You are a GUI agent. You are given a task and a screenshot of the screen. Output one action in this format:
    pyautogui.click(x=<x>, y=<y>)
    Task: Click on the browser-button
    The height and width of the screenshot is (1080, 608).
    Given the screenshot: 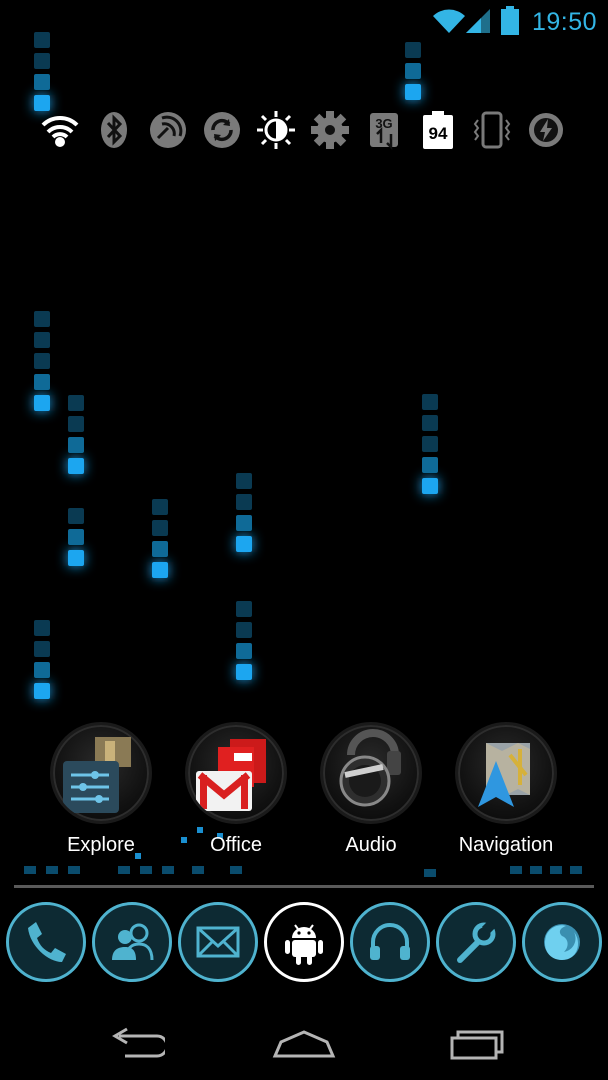 What is the action you would take?
    pyautogui.click(x=562, y=942)
    